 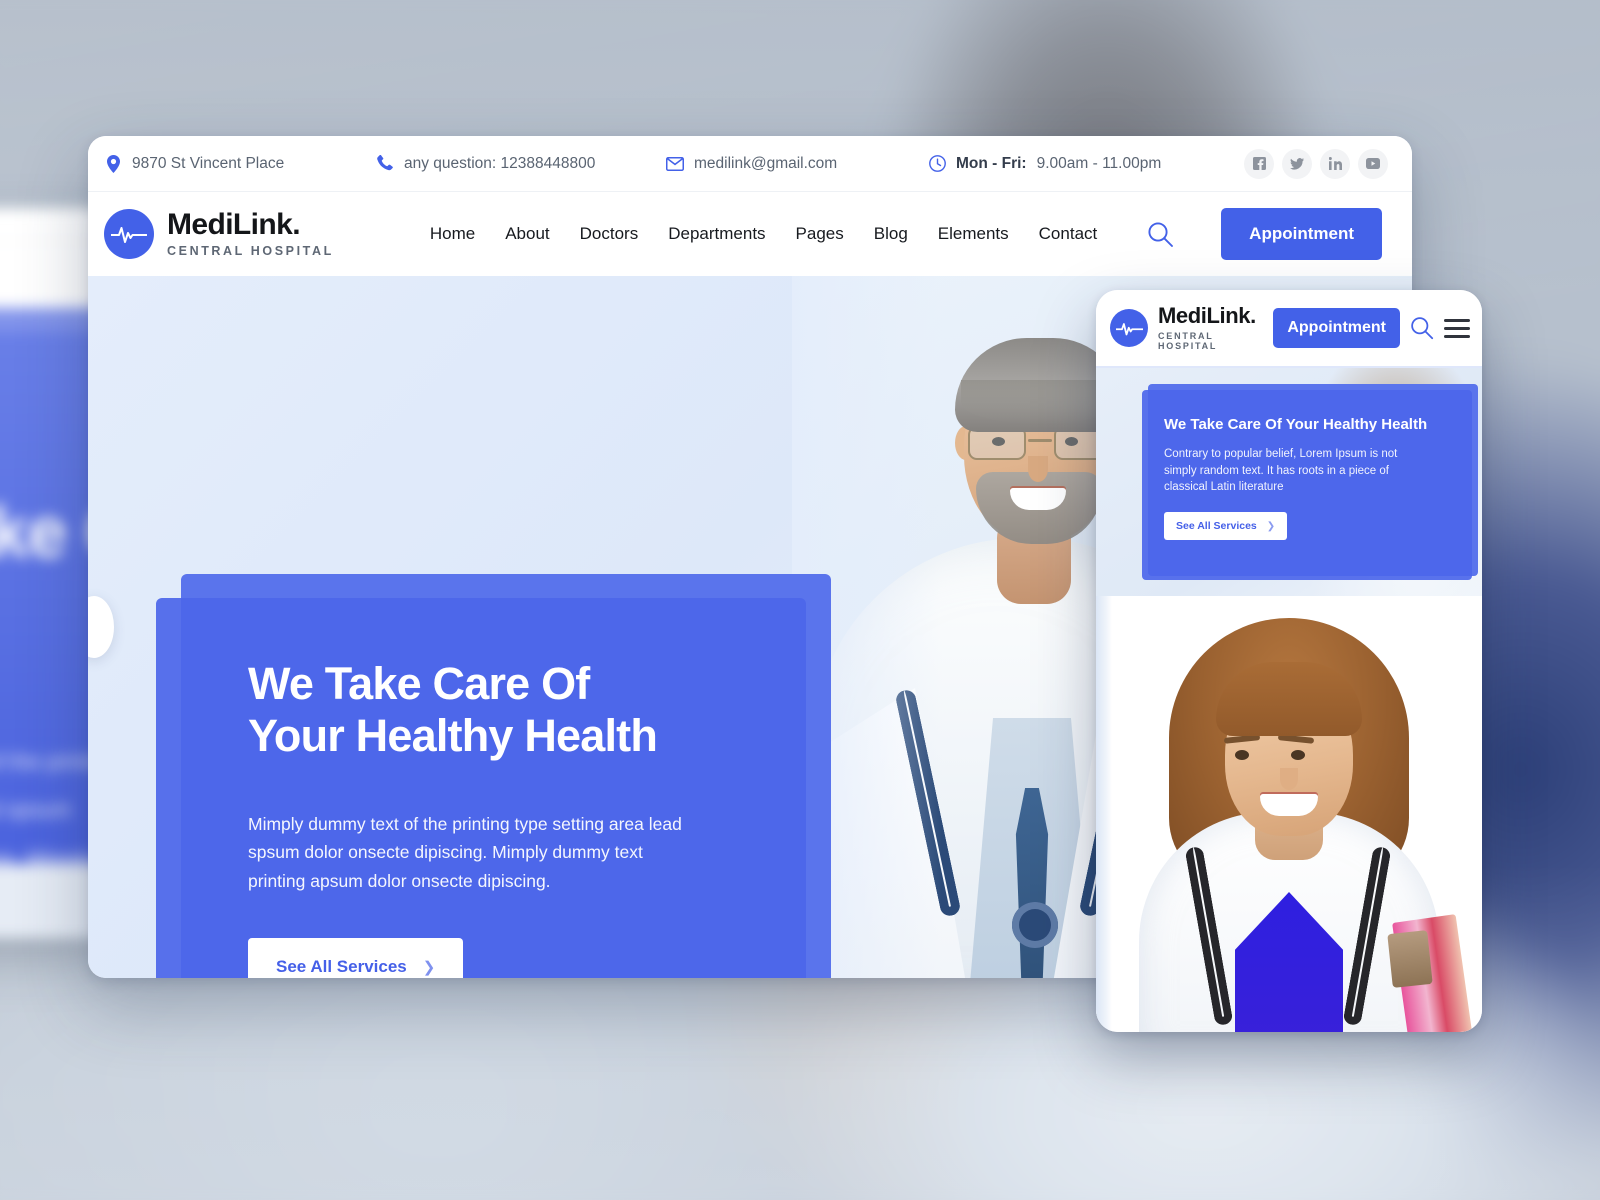 I want to click on twitter-icon, so click(x=1297, y=163).